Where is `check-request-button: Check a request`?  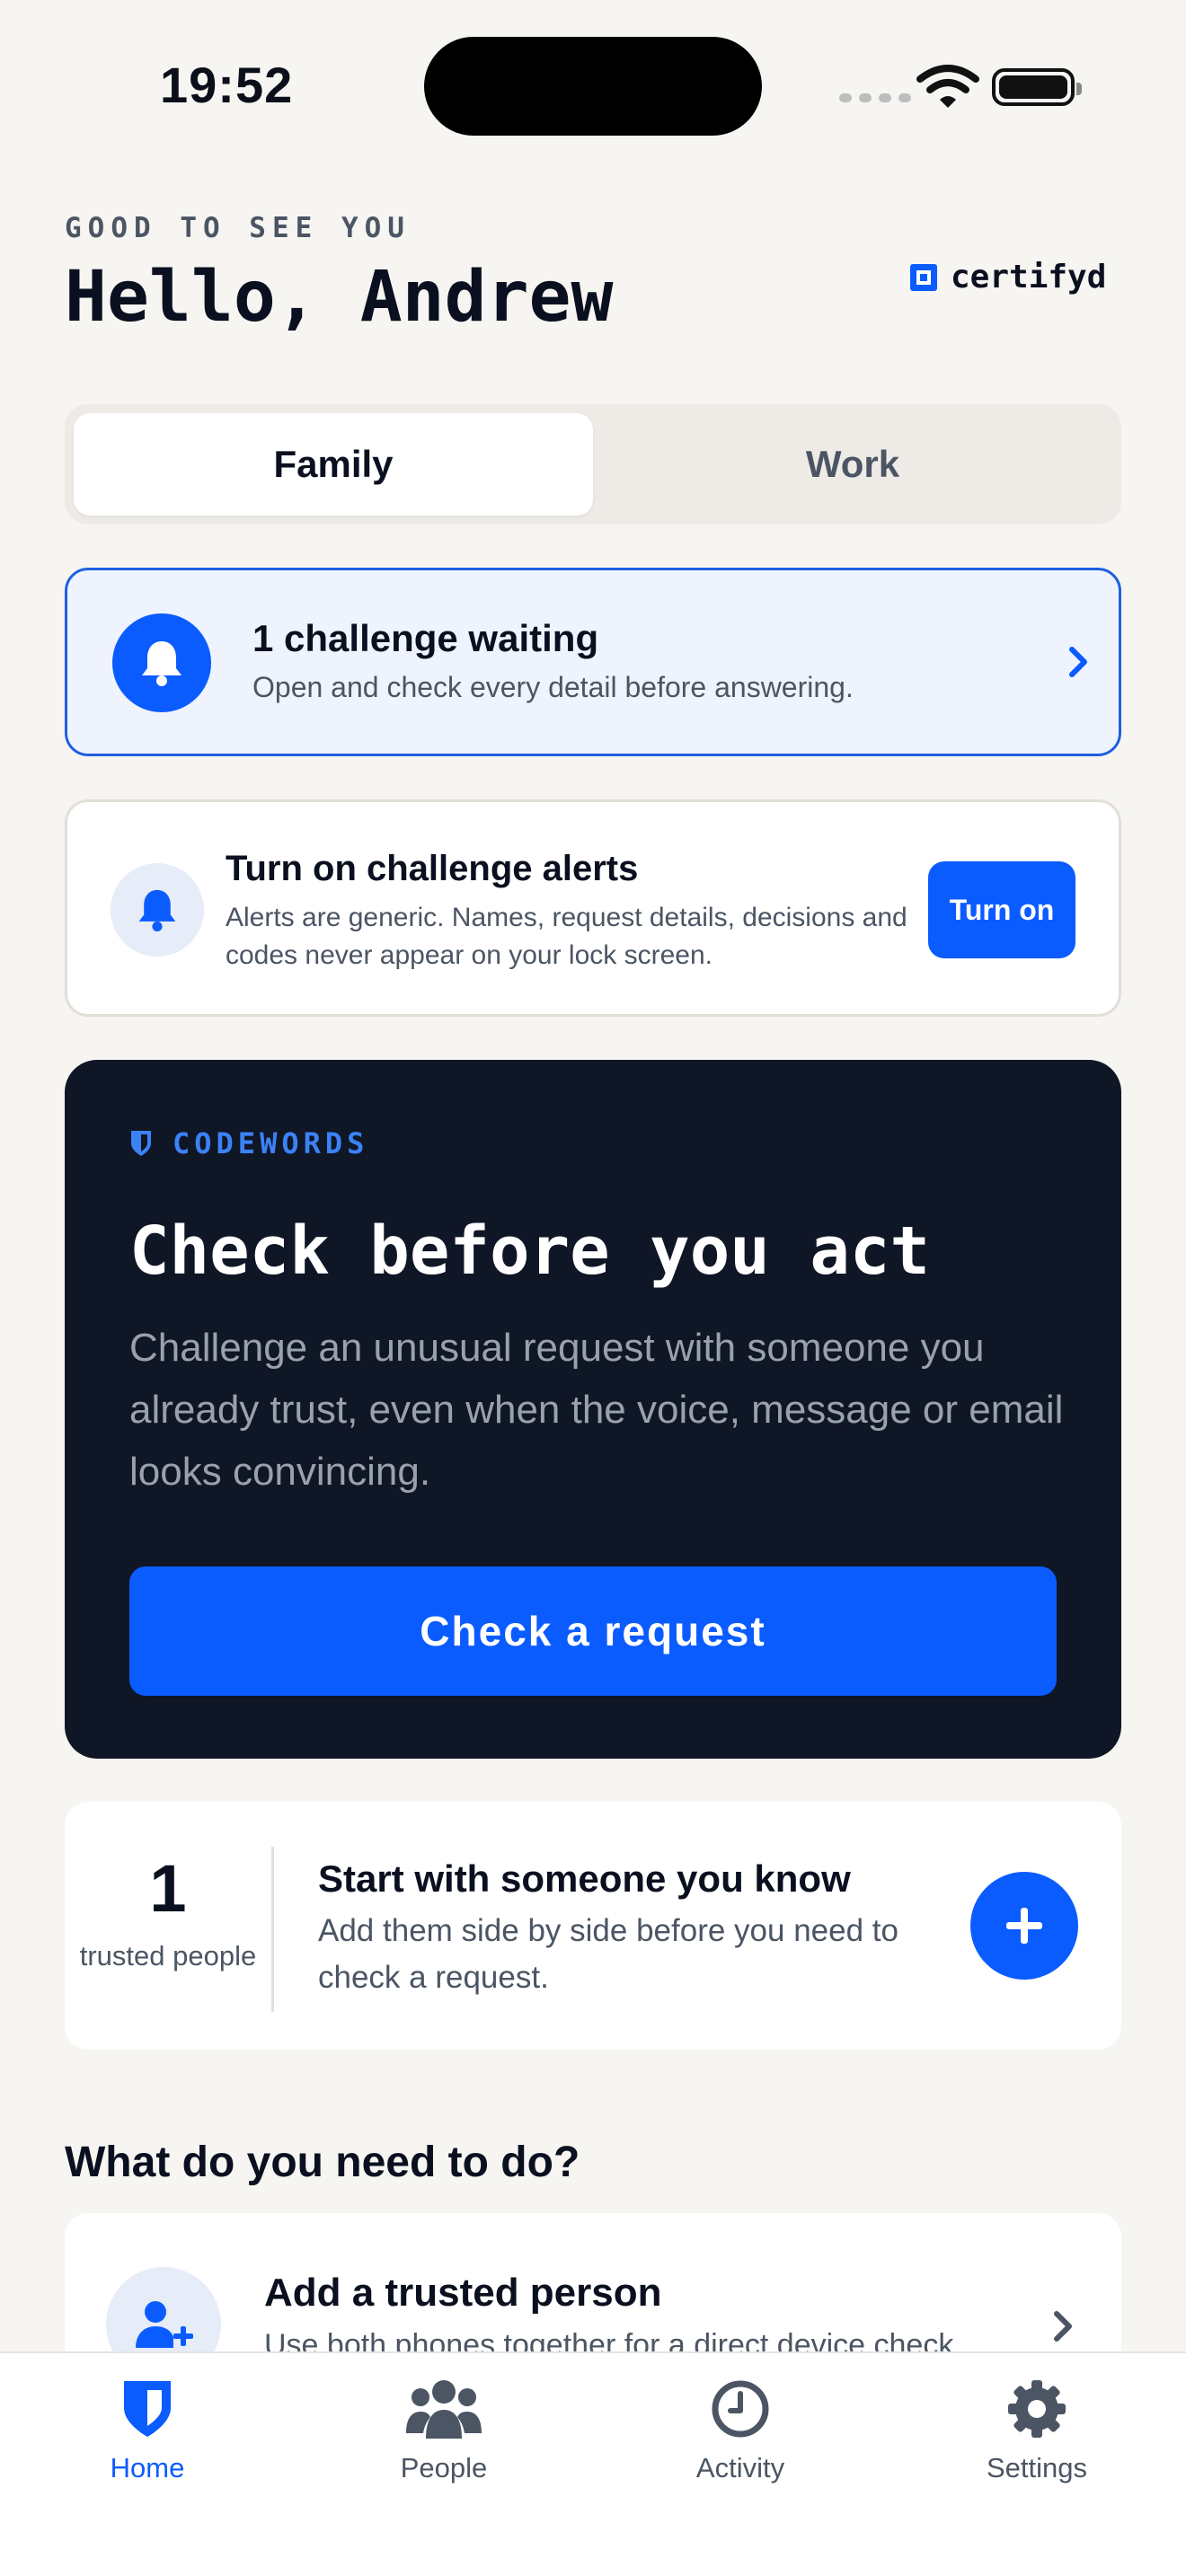 check-request-button: Check a request is located at coordinates (593, 1631).